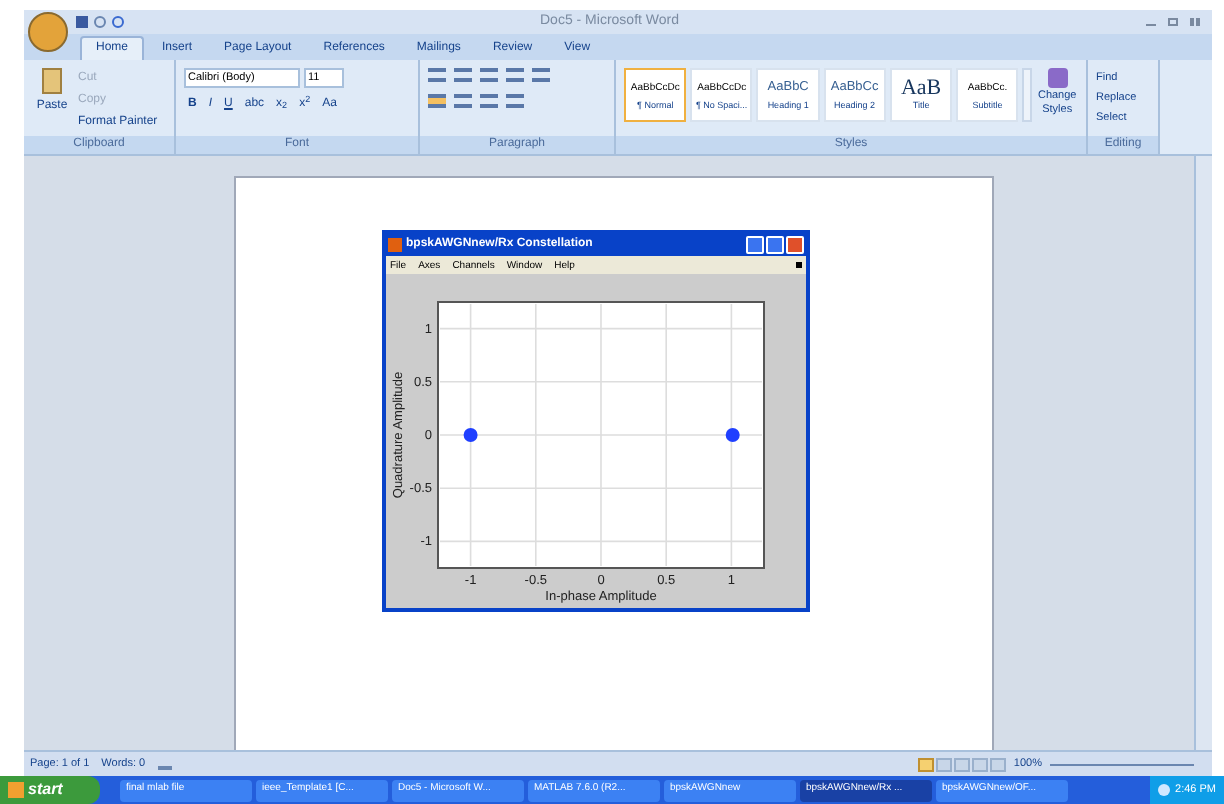  Describe the element at coordinates (52, 81) in the screenshot. I see `clipboard-icon` at that location.